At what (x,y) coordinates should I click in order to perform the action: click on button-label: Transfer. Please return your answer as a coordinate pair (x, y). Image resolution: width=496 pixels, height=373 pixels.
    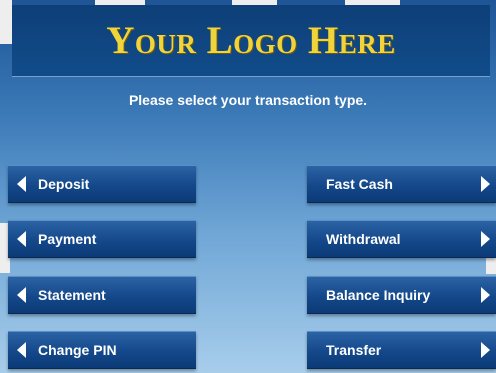
    Looking at the image, I should click on (354, 350).